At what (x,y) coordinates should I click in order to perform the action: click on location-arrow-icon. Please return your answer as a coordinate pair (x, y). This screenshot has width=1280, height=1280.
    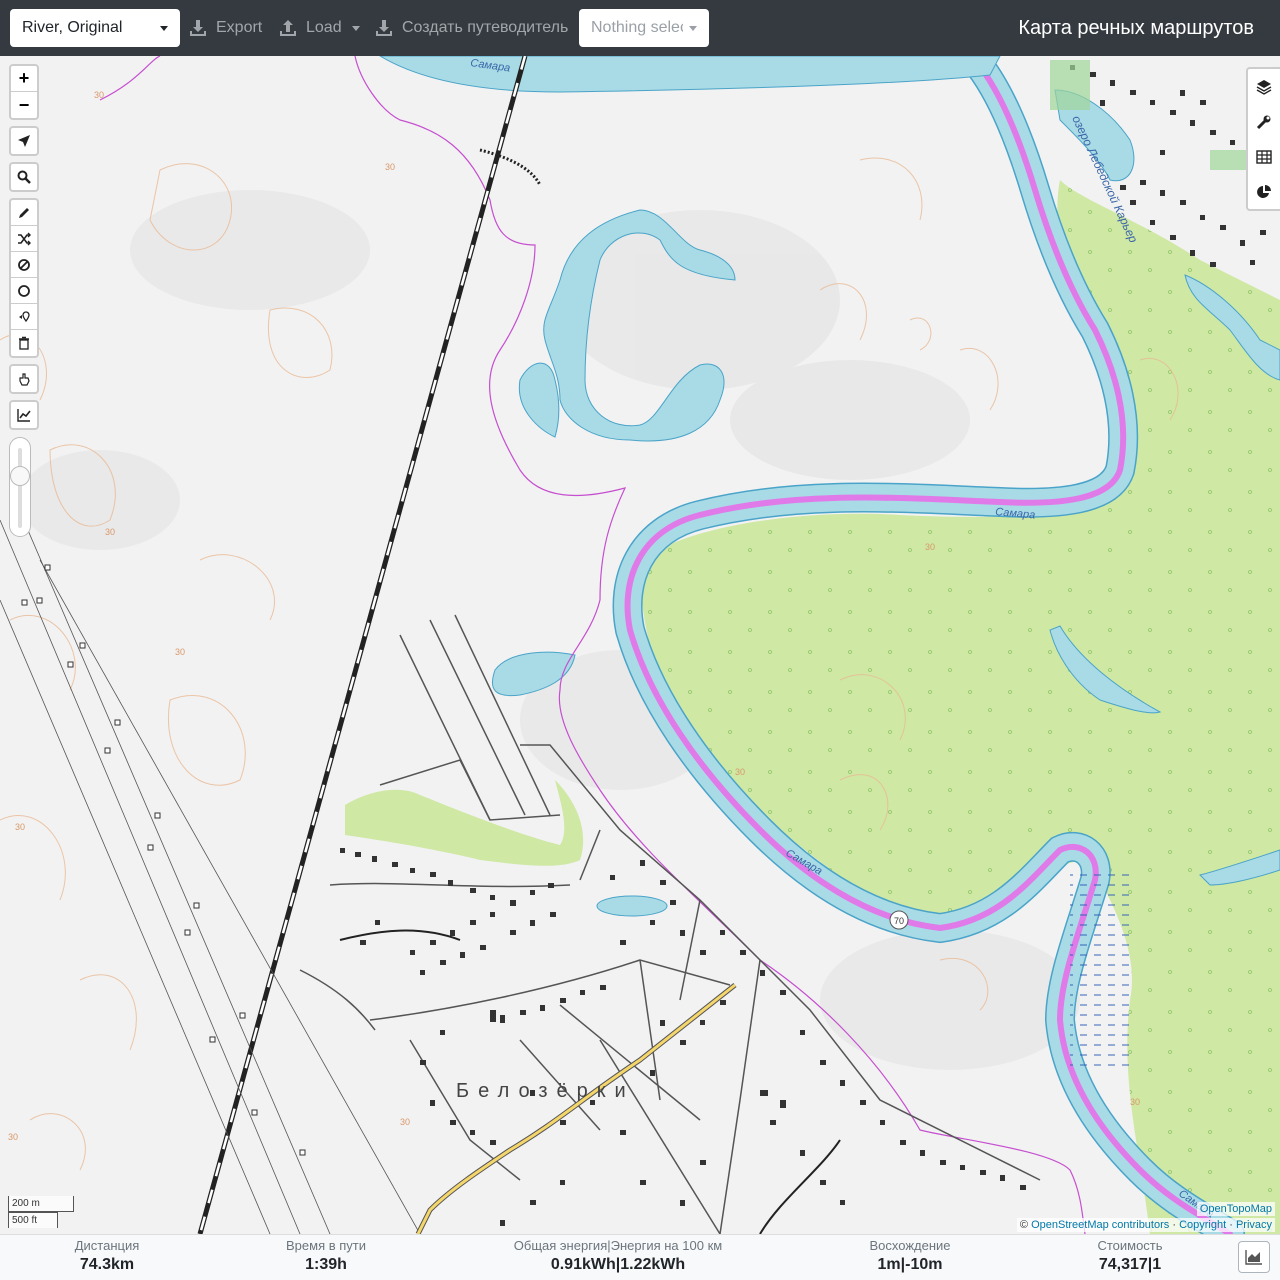
    Looking at the image, I should click on (24, 141).